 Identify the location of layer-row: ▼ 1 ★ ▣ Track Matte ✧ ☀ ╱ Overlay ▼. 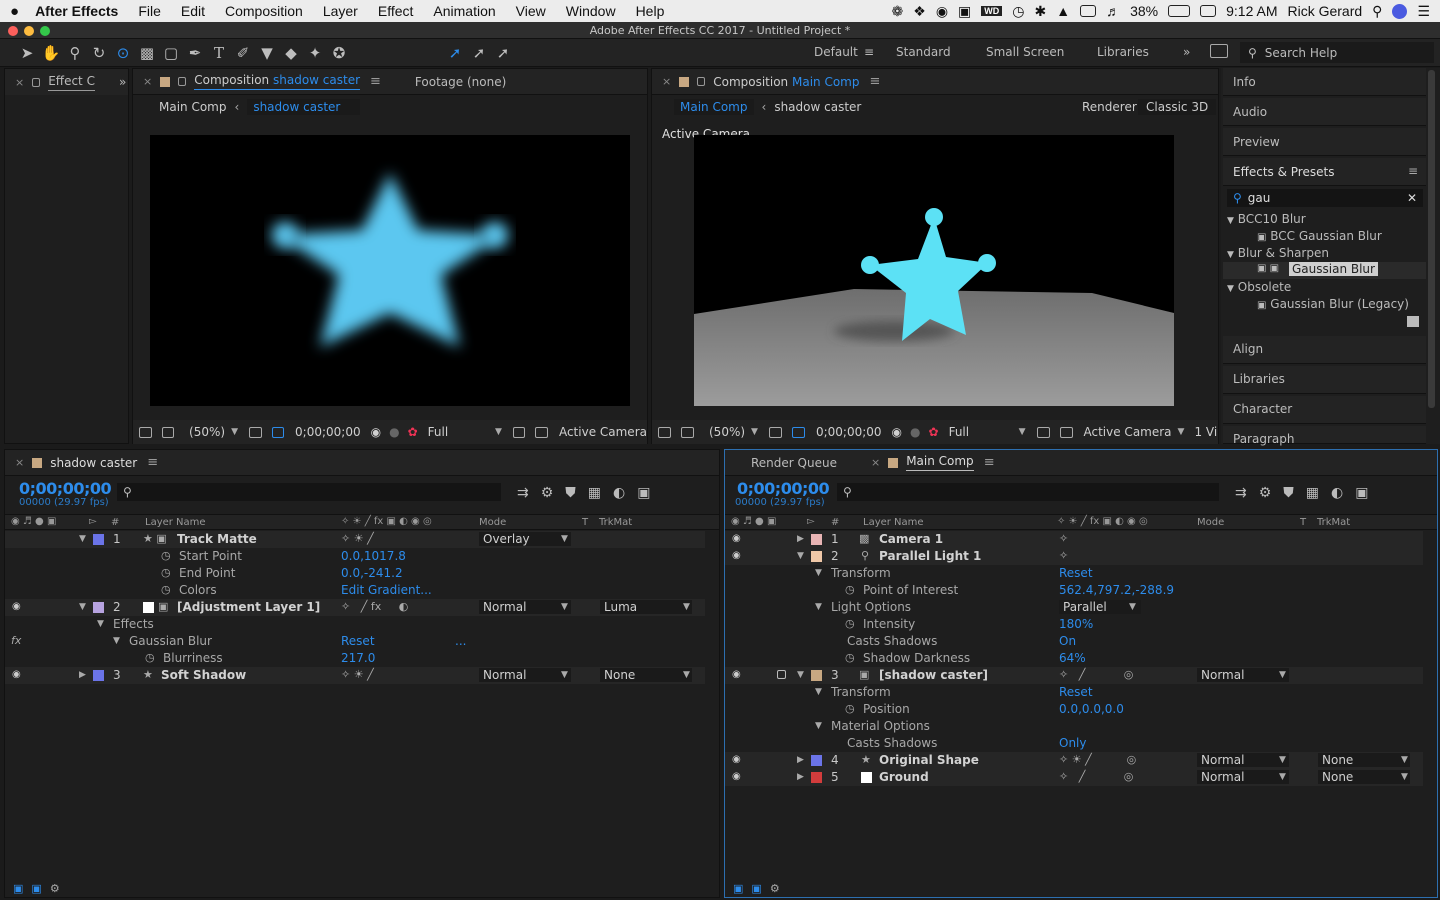
(355, 539).